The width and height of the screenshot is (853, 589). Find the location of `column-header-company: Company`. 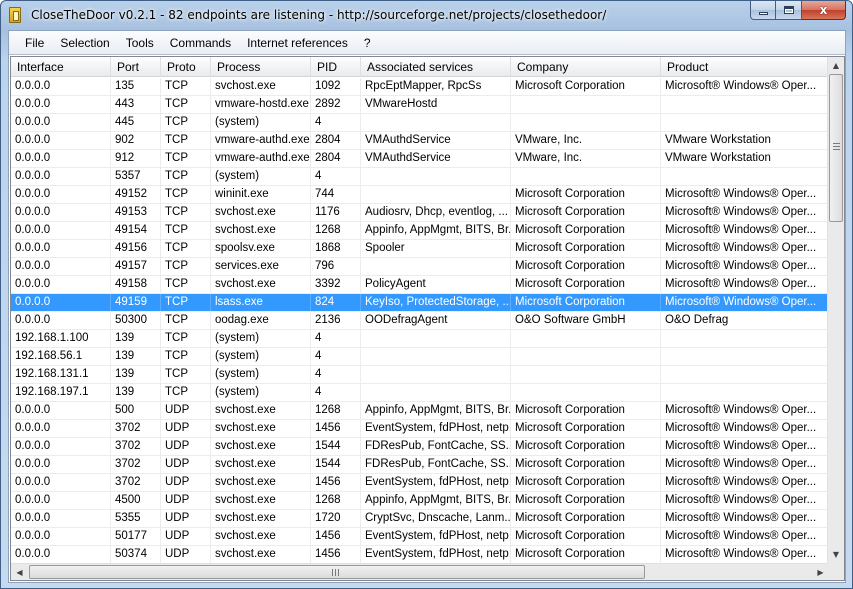

column-header-company: Company is located at coordinates (586, 67).